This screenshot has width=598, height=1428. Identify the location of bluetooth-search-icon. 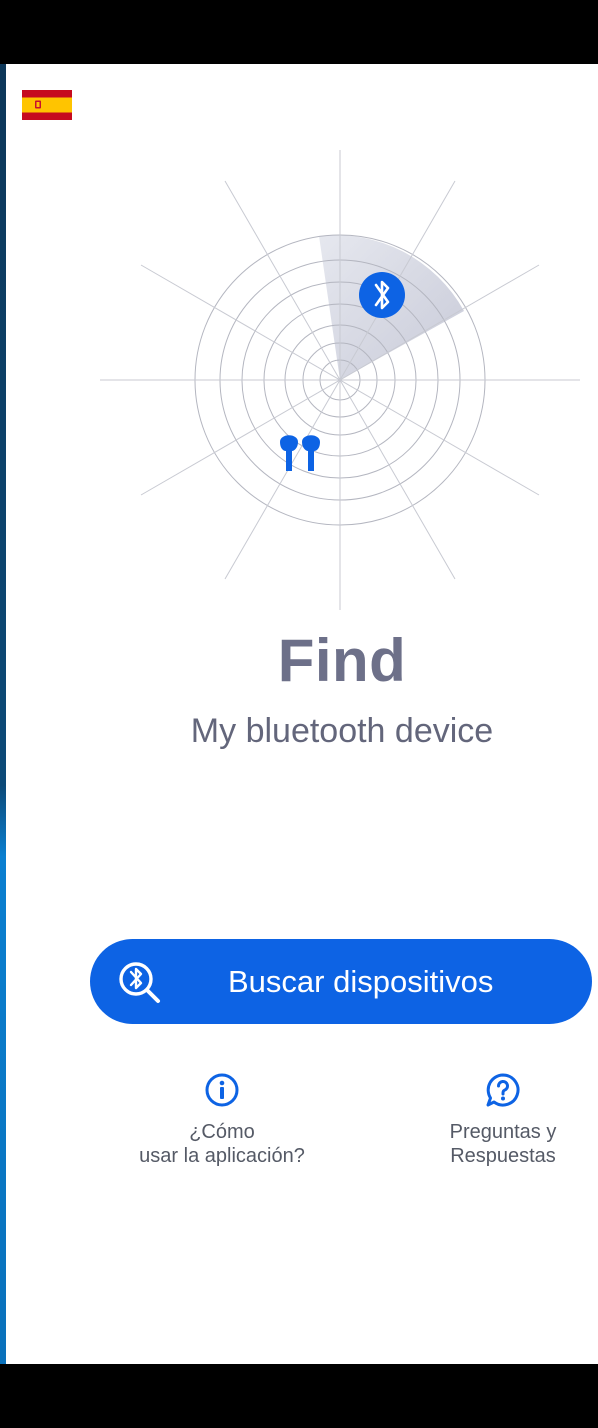
(139, 982).